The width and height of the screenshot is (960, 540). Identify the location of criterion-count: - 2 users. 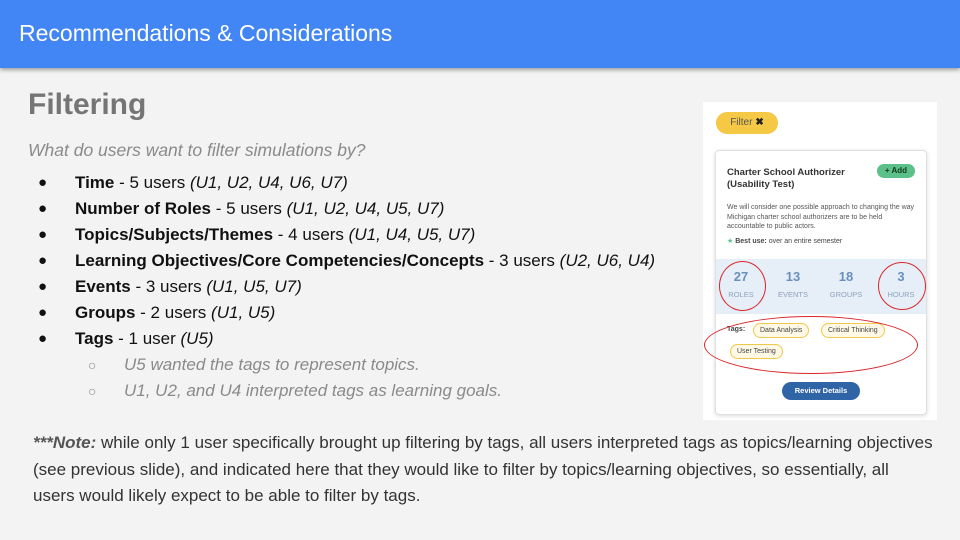
(173, 312).